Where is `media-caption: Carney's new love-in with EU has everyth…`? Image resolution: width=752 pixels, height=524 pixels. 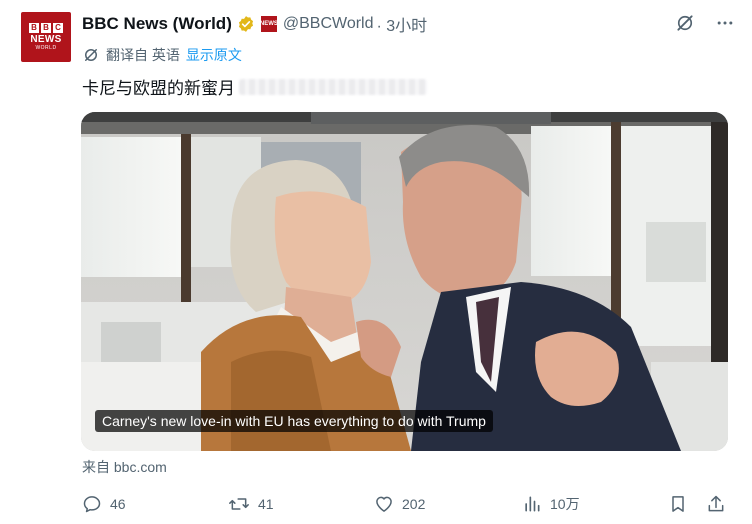 media-caption: Carney's new love-in with EU has everyth… is located at coordinates (294, 421).